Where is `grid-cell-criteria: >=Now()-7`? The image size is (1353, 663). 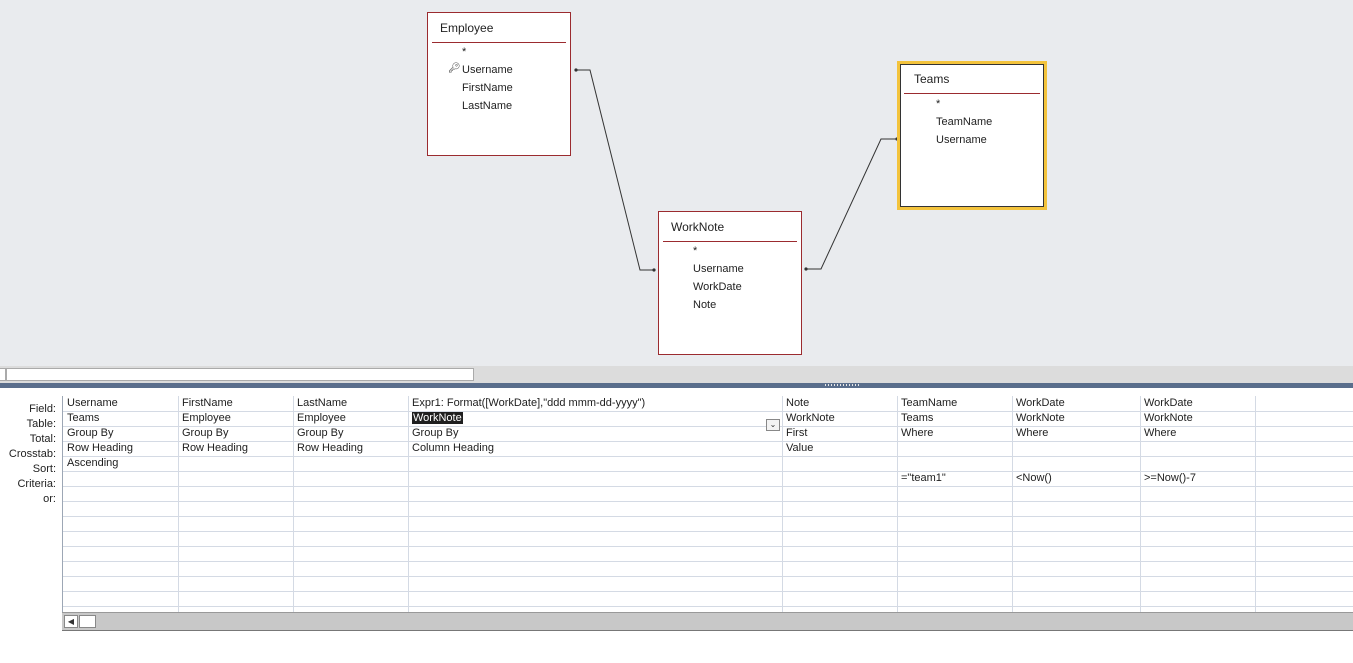 grid-cell-criteria: >=Now()-7 is located at coordinates (1170, 478).